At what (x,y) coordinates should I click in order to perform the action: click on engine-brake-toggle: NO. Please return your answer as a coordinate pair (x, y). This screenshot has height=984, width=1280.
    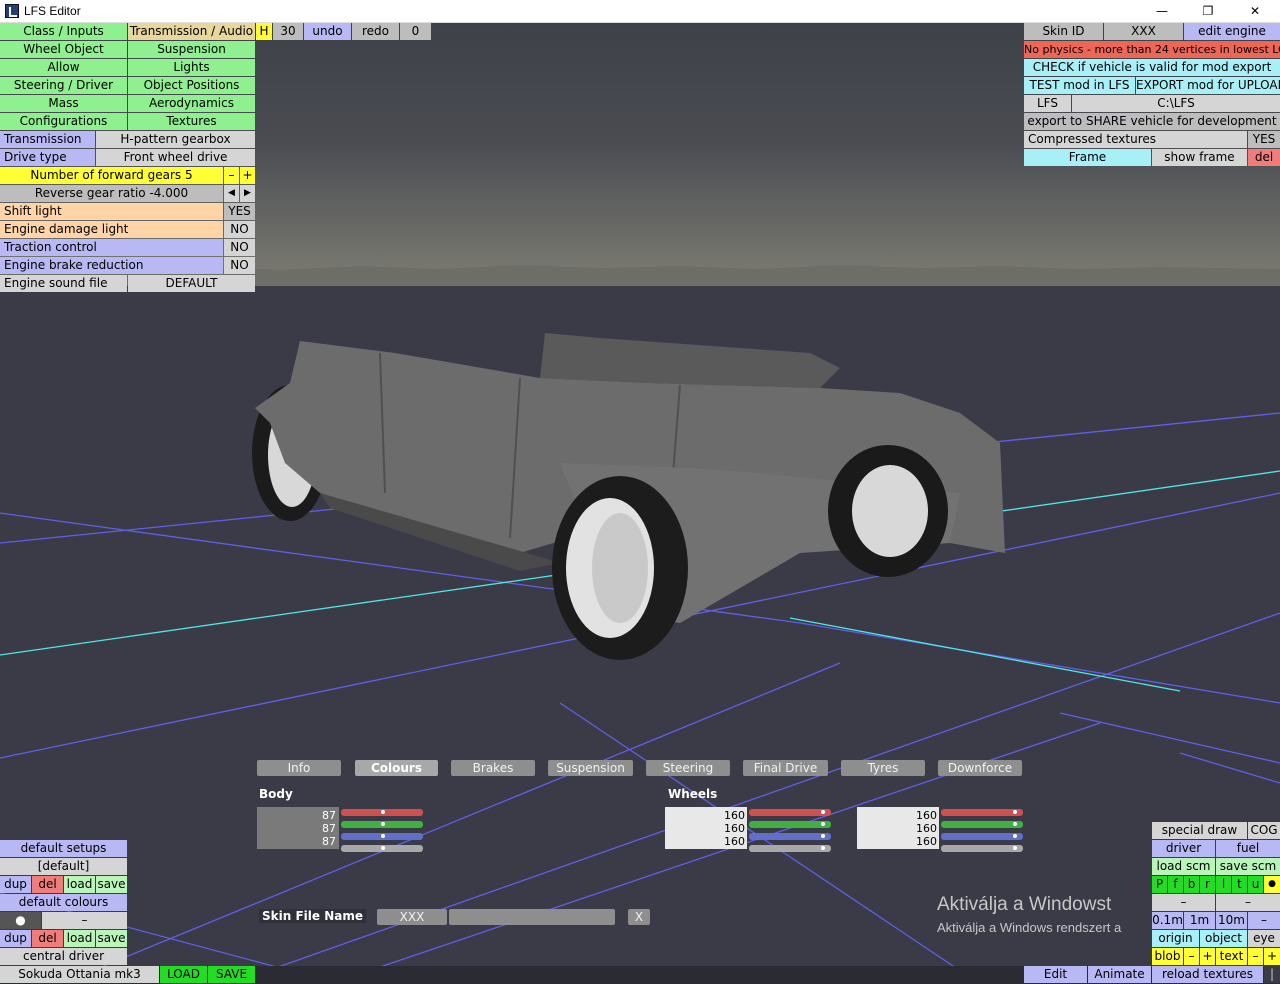
    Looking at the image, I should click on (239, 265).